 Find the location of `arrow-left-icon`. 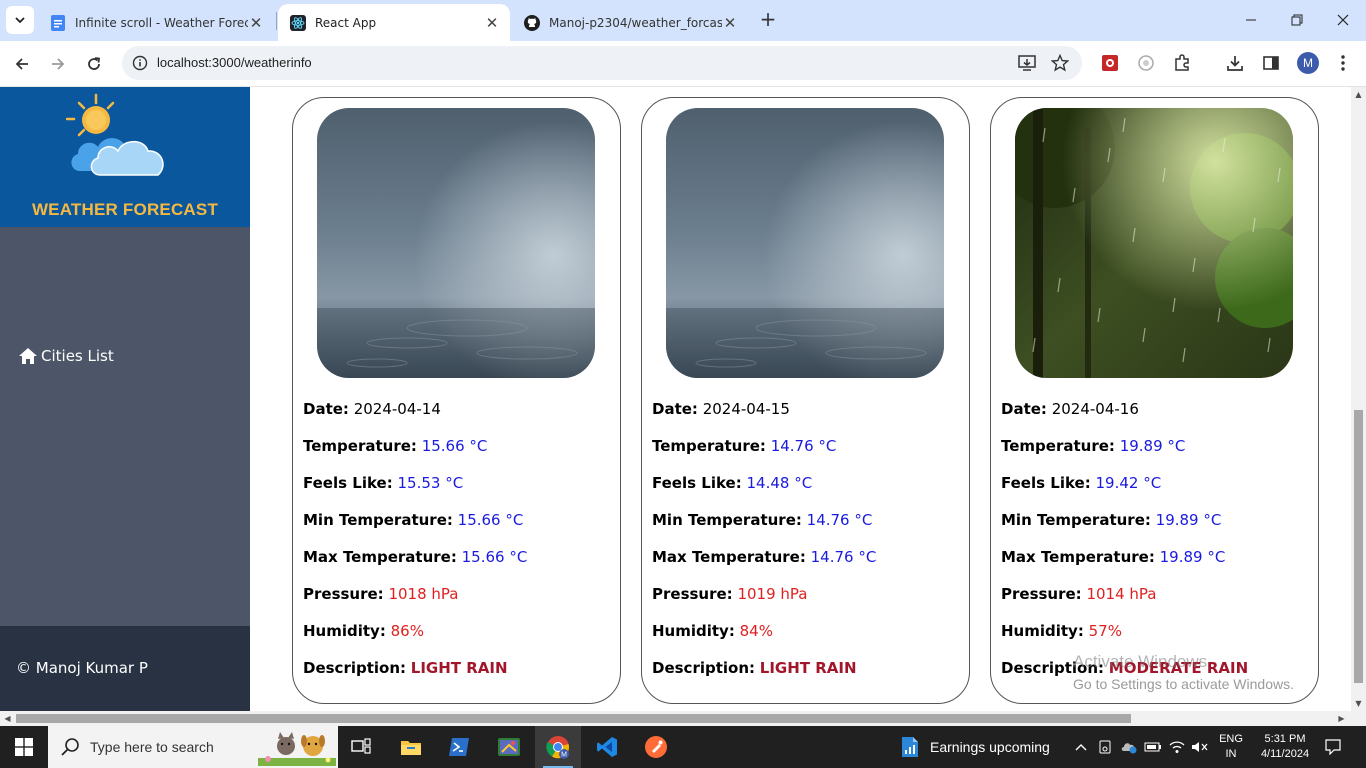

arrow-left-icon is located at coordinates (21, 64).